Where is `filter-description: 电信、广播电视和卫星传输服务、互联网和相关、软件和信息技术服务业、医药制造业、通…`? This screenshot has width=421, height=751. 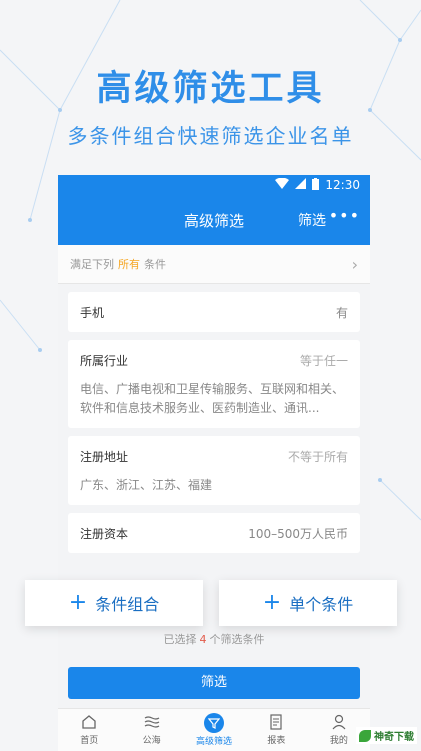
filter-description: 电信、广播电视和卫星传输服务、互联网和相关、软件和信息技术服务业、医药制造业、通… is located at coordinates (212, 398).